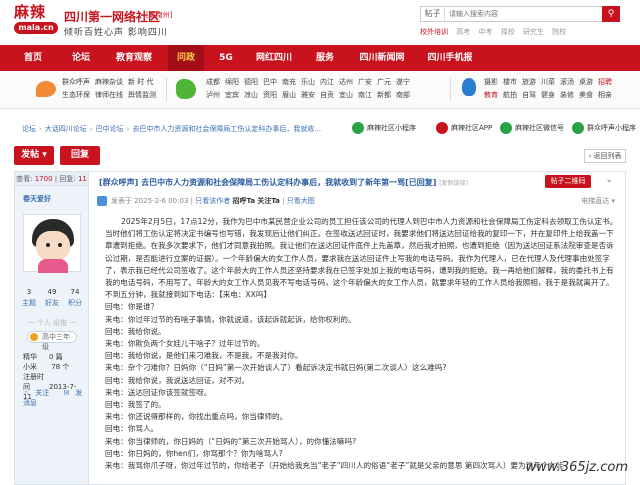  Describe the element at coordinates (559, 32) in the screenshot. I see `hot-link: 院校` at that location.